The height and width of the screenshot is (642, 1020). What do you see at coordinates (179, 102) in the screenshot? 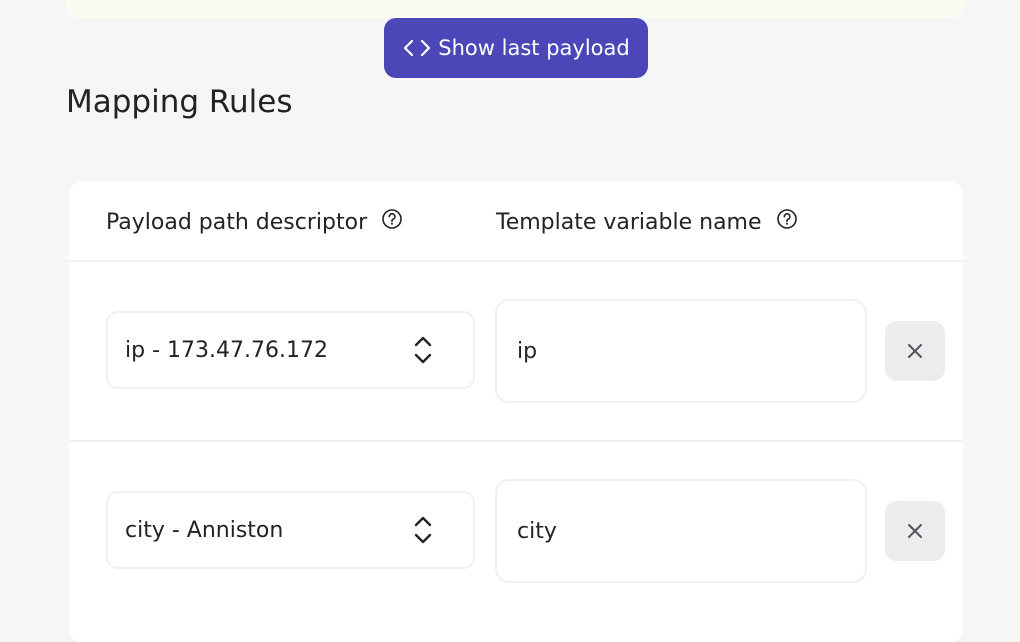
I see `section-title: Mapping Rules` at bounding box center [179, 102].